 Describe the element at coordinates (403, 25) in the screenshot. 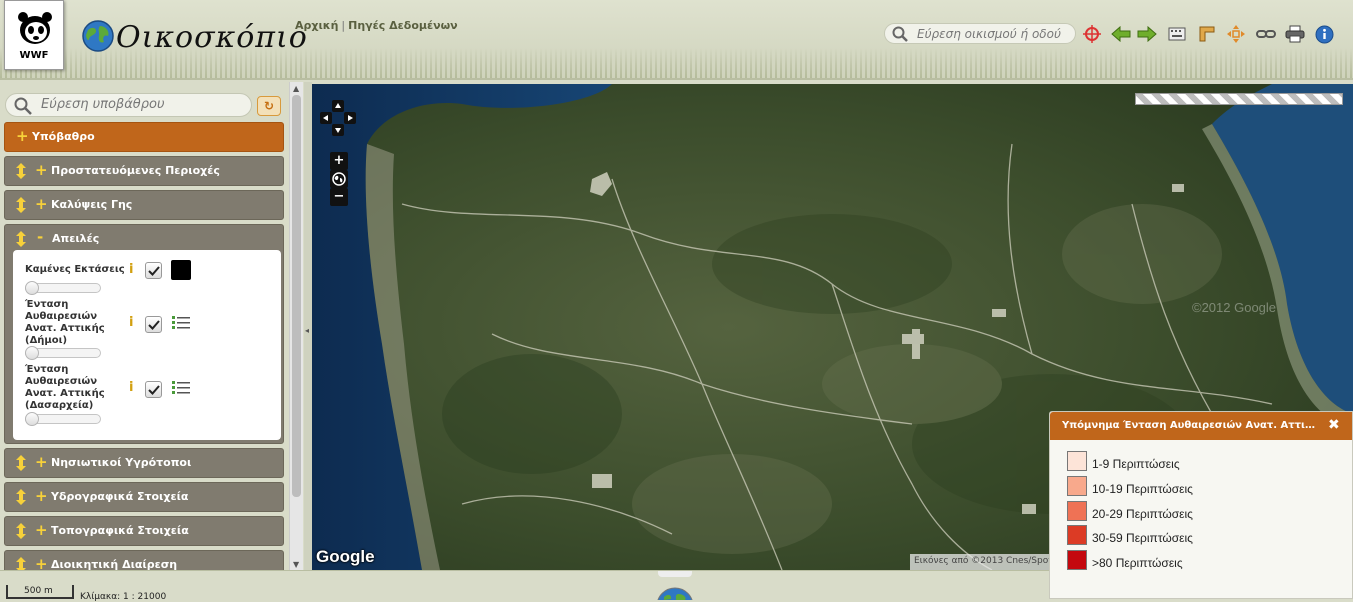

I see `nav-data-sources-link: Πηγές Δεδομένων` at that location.